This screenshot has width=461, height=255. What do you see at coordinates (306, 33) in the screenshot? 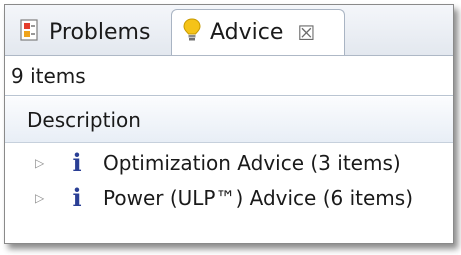
I see `close-icon: ☒` at bounding box center [306, 33].